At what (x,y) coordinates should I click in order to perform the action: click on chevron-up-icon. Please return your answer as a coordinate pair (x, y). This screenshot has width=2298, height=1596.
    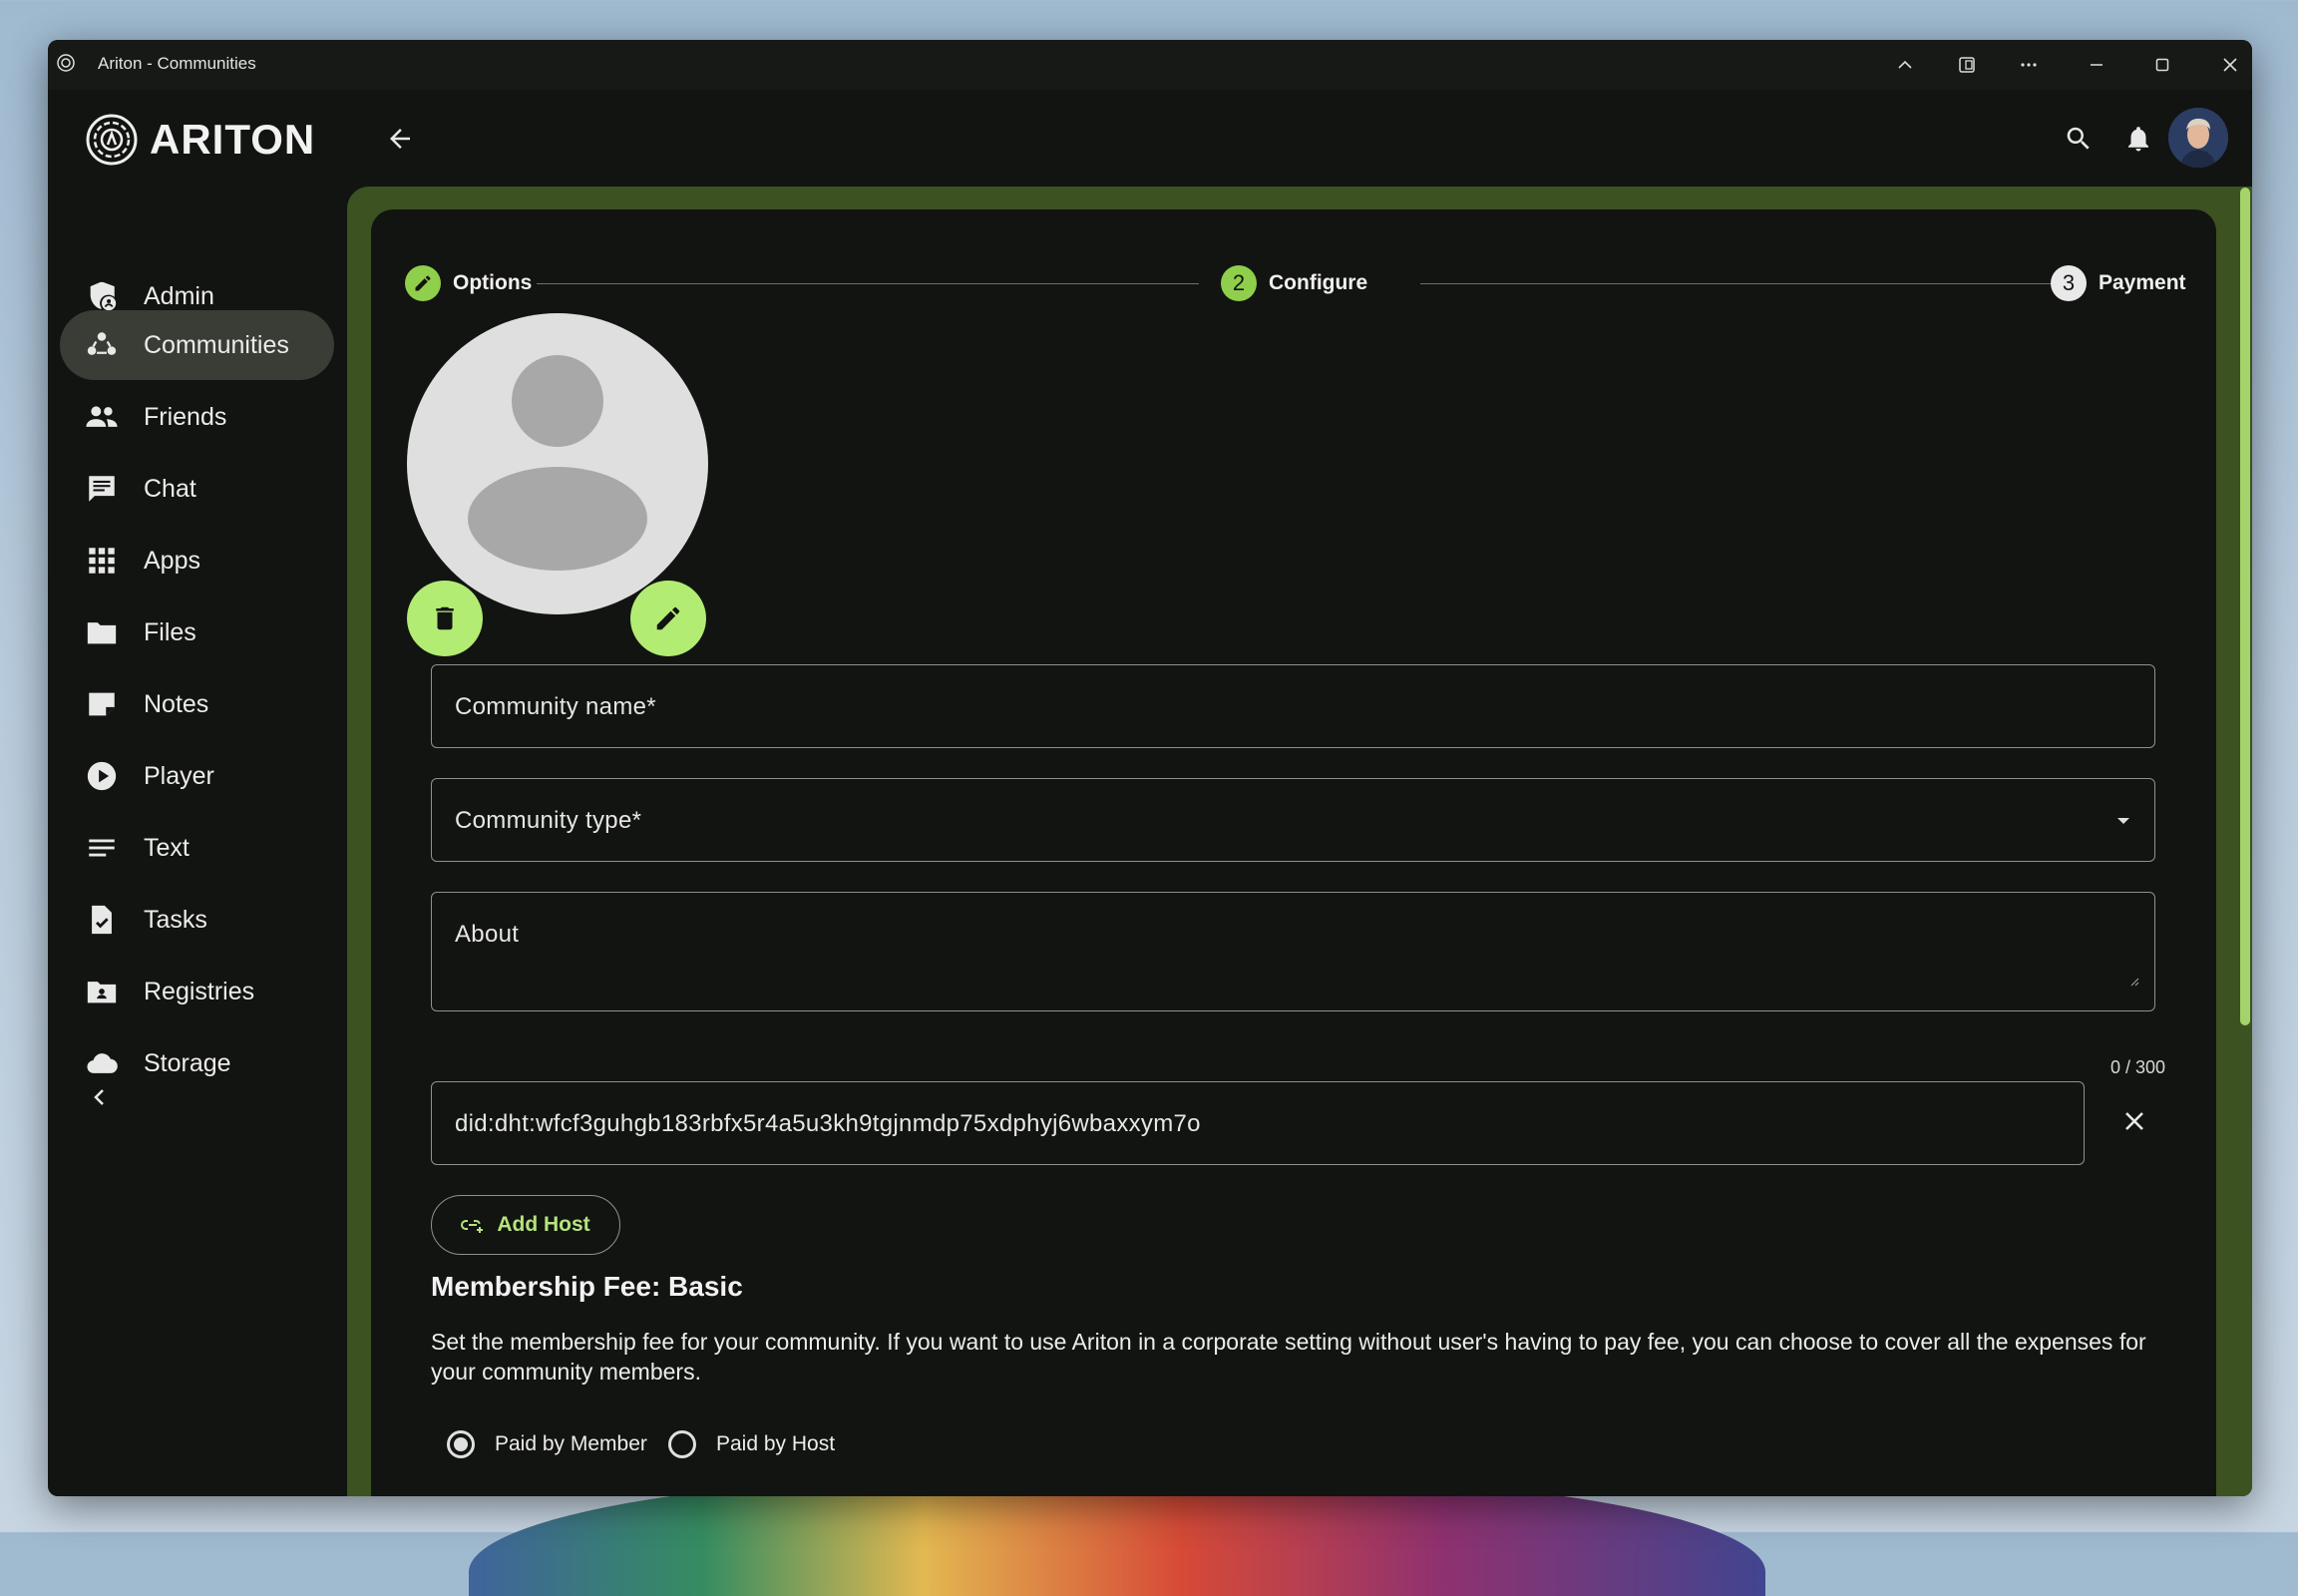
    Looking at the image, I should click on (1905, 64).